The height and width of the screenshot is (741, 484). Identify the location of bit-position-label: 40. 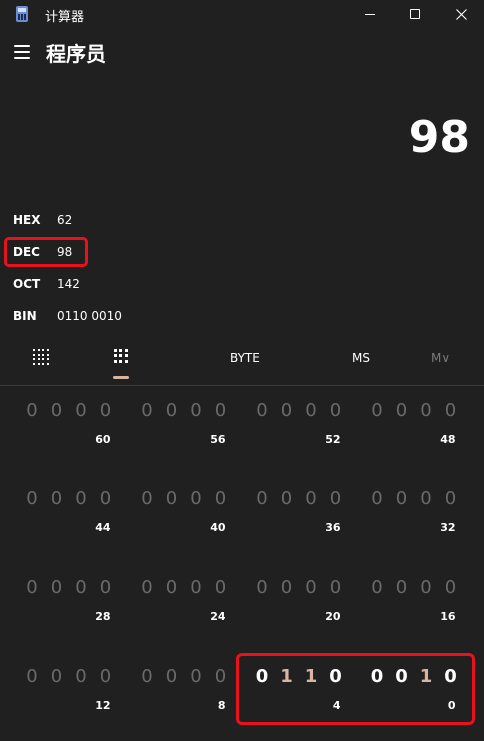
(218, 527).